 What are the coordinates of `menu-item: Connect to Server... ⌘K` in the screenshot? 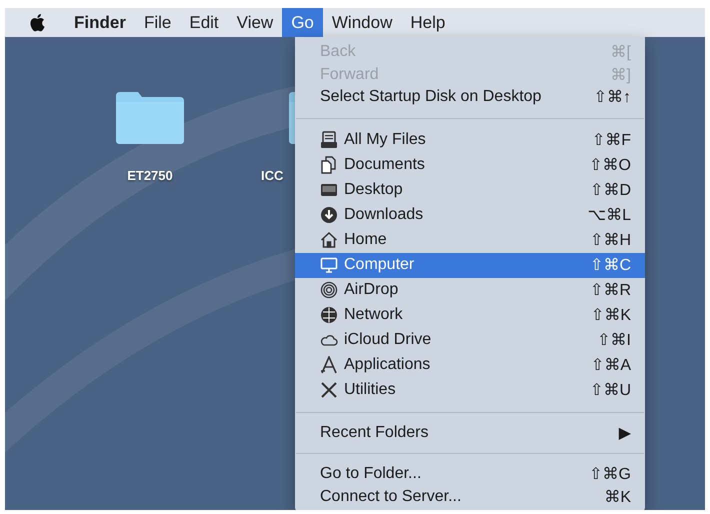 It's located at (470, 497).